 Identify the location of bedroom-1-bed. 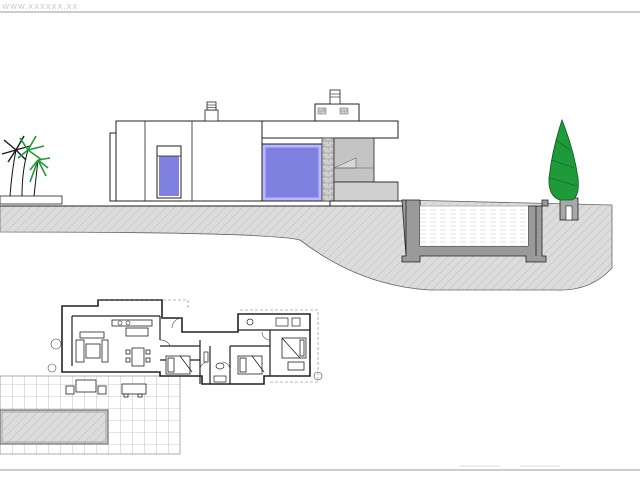
(179, 365).